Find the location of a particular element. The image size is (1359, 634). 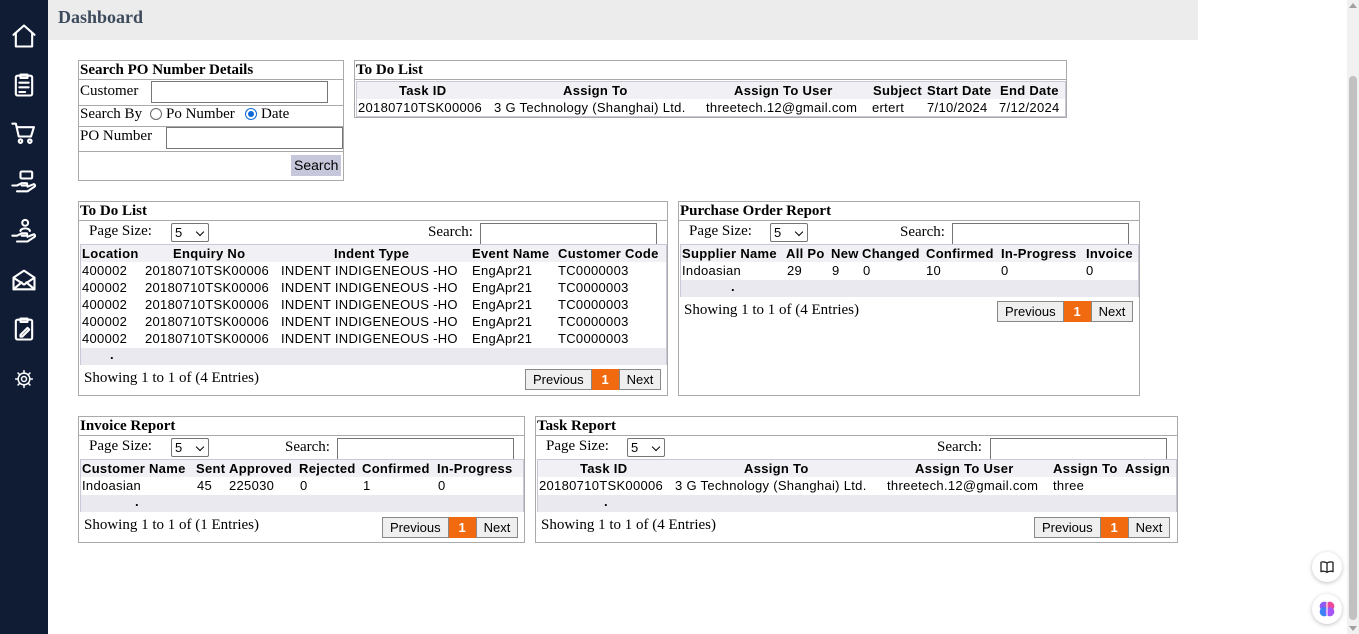

col-end-date: End Date is located at coordinates (1029, 90).